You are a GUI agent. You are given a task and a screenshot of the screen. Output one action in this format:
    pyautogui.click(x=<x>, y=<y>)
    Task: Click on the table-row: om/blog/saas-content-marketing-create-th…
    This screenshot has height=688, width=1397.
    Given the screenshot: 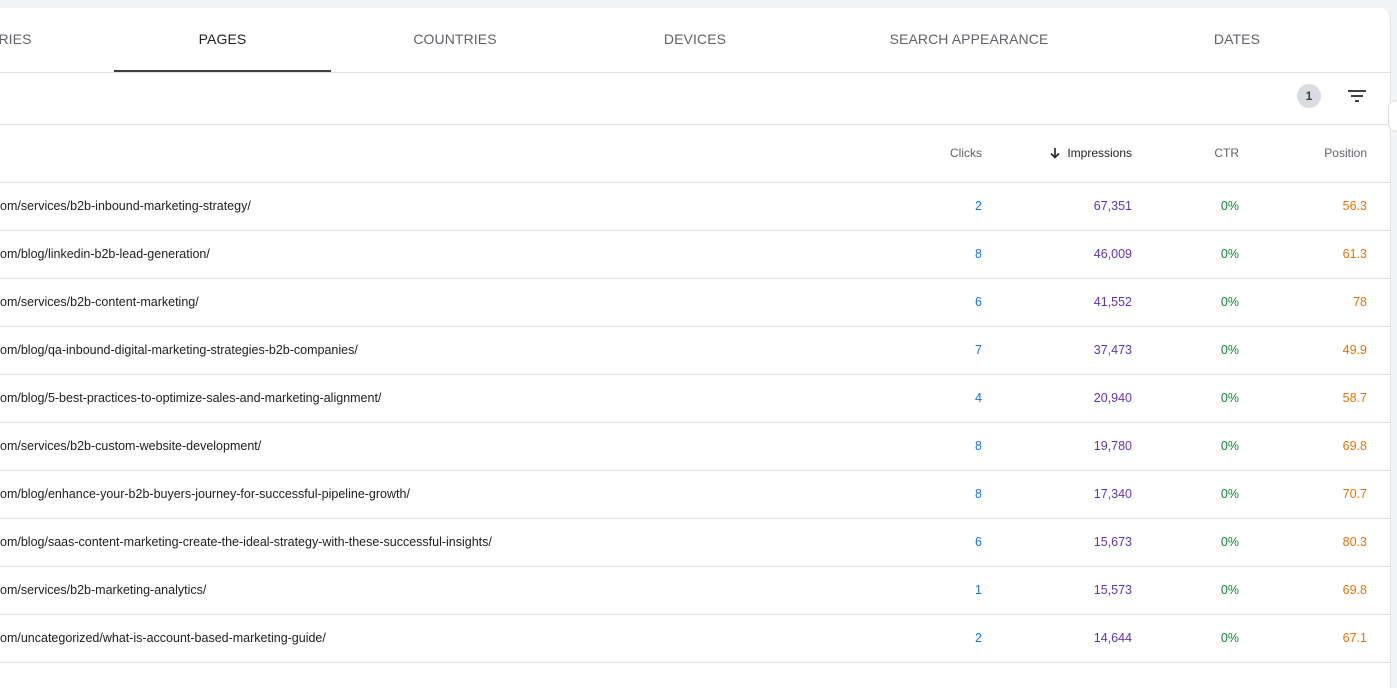 What is the action you would take?
    pyautogui.click(x=695, y=543)
    